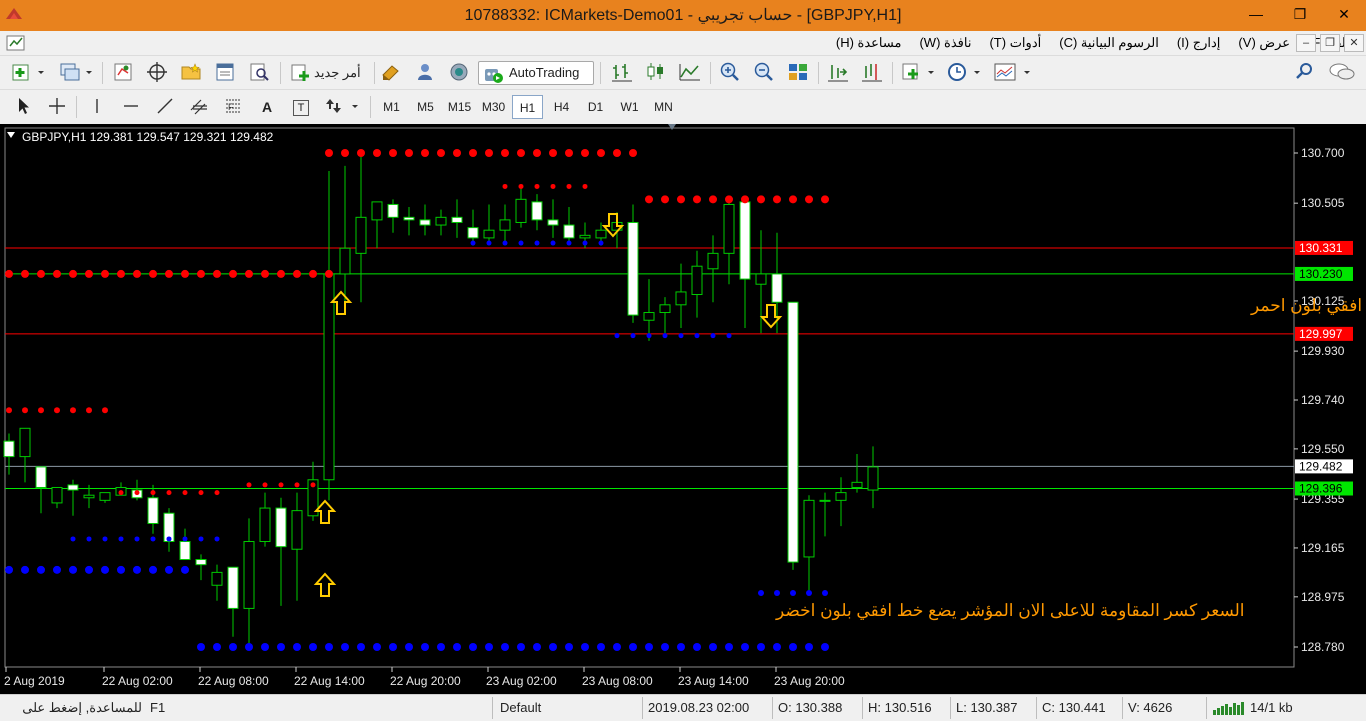 The width and height of the screenshot is (1366, 721). I want to click on vertical-line-tool-button, so click(97, 107).